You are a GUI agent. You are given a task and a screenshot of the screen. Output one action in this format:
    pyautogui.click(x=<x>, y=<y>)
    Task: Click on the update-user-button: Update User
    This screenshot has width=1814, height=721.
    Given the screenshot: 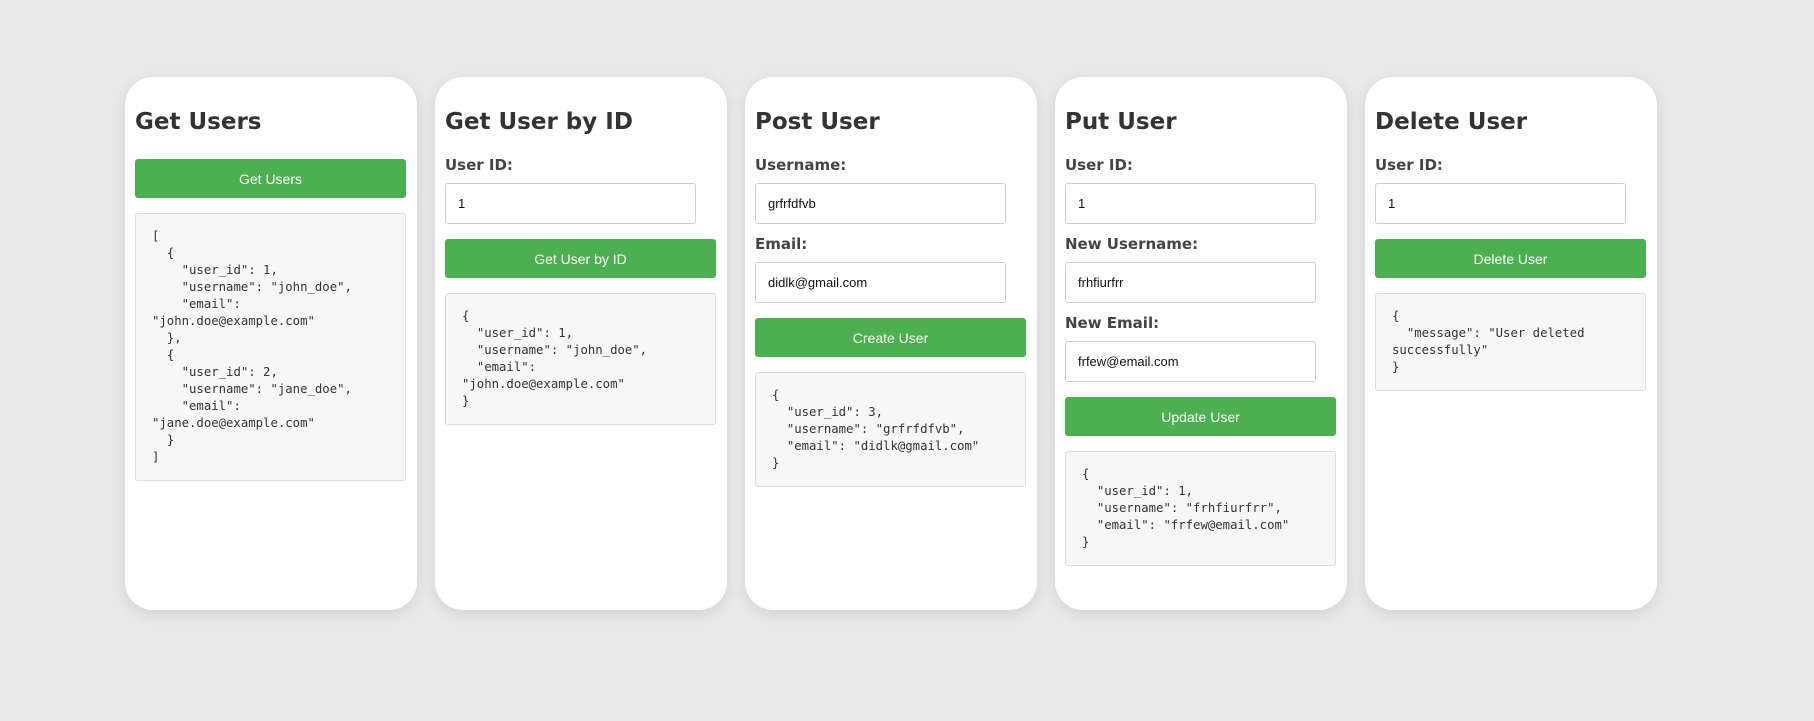 What is the action you would take?
    pyautogui.click(x=1200, y=416)
    